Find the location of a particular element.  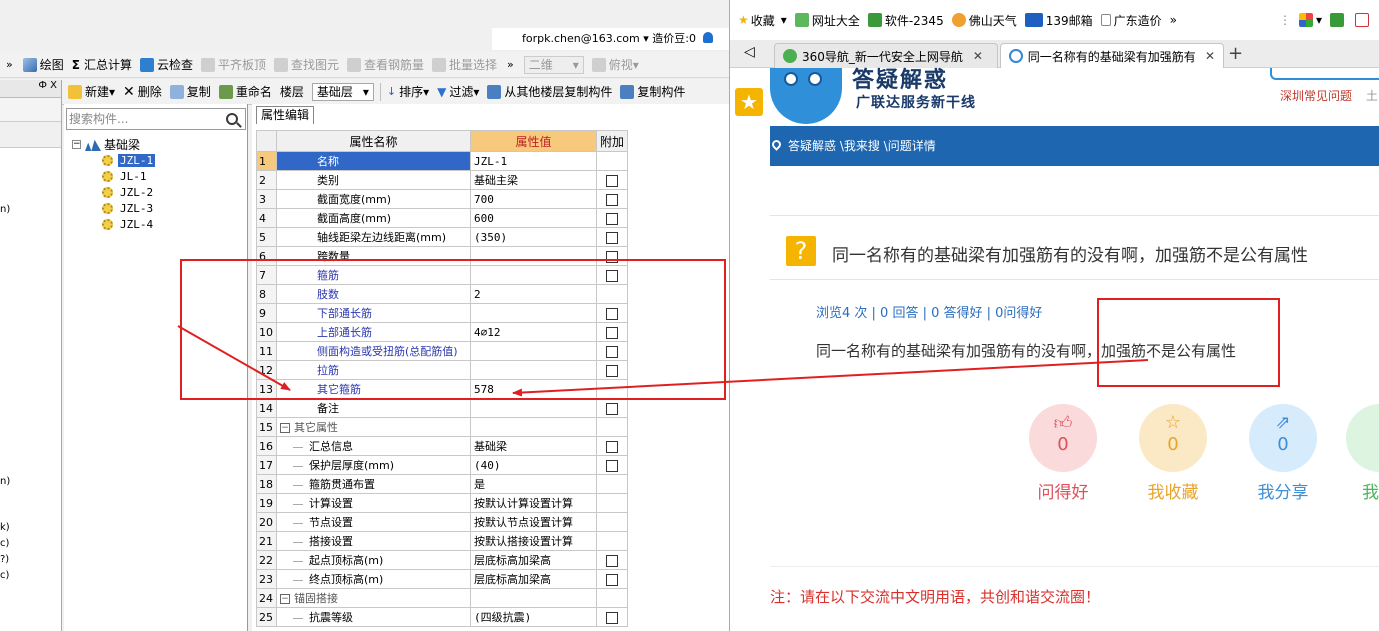

property-row: 15− 其它属性 is located at coordinates (442, 427).